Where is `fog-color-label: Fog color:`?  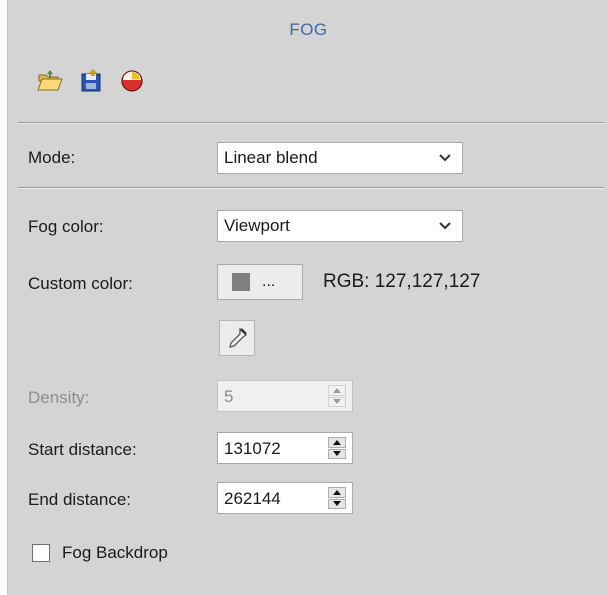 fog-color-label: Fog color: is located at coordinates (66, 226).